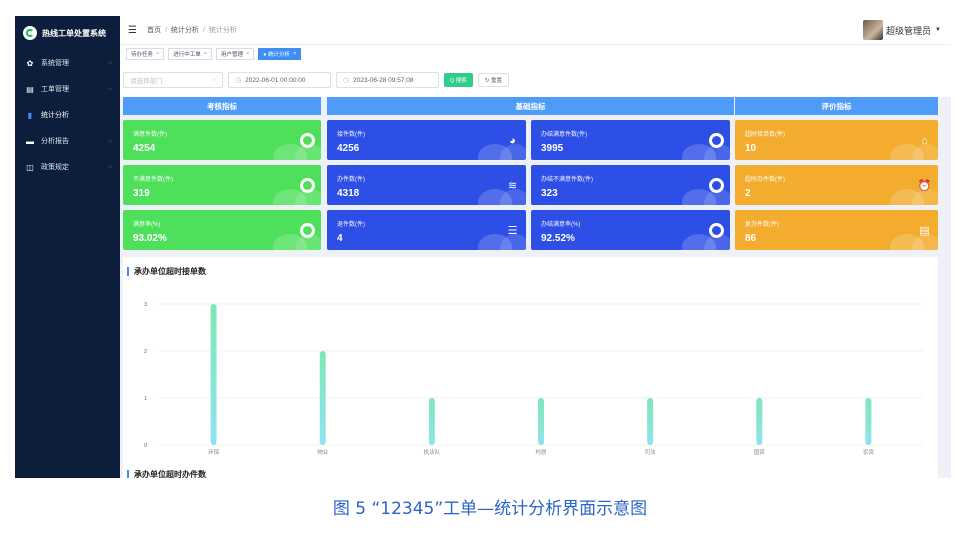 This screenshot has height=536, width=980. I want to click on sidebar-item-system: ✿ 系统管理 ⌵, so click(67, 63).